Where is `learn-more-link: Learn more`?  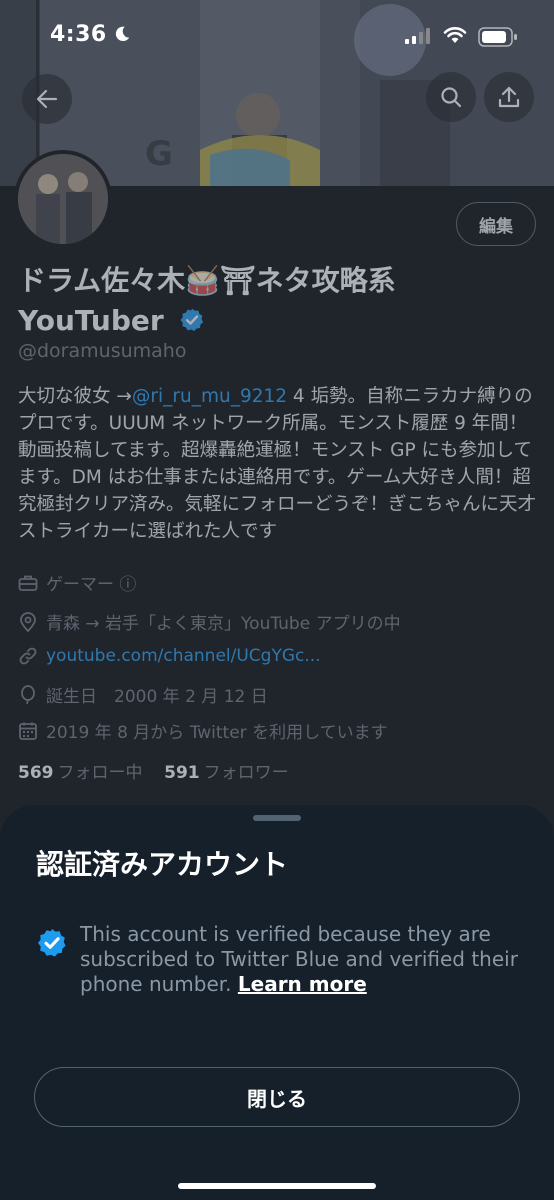 learn-more-link: Learn more is located at coordinates (302, 984).